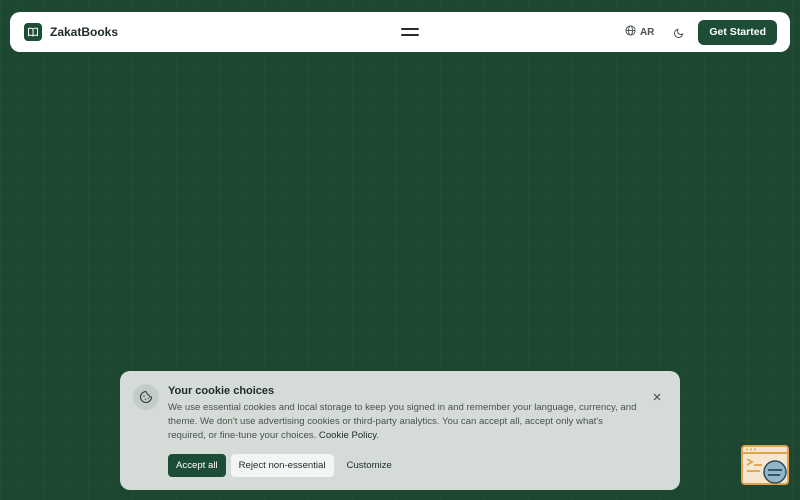 Image resolution: width=800 pixels, height=500 pixels. Describe the element at coordinates (679, 32) in the screenshot. I see `moon-icon` at that location.